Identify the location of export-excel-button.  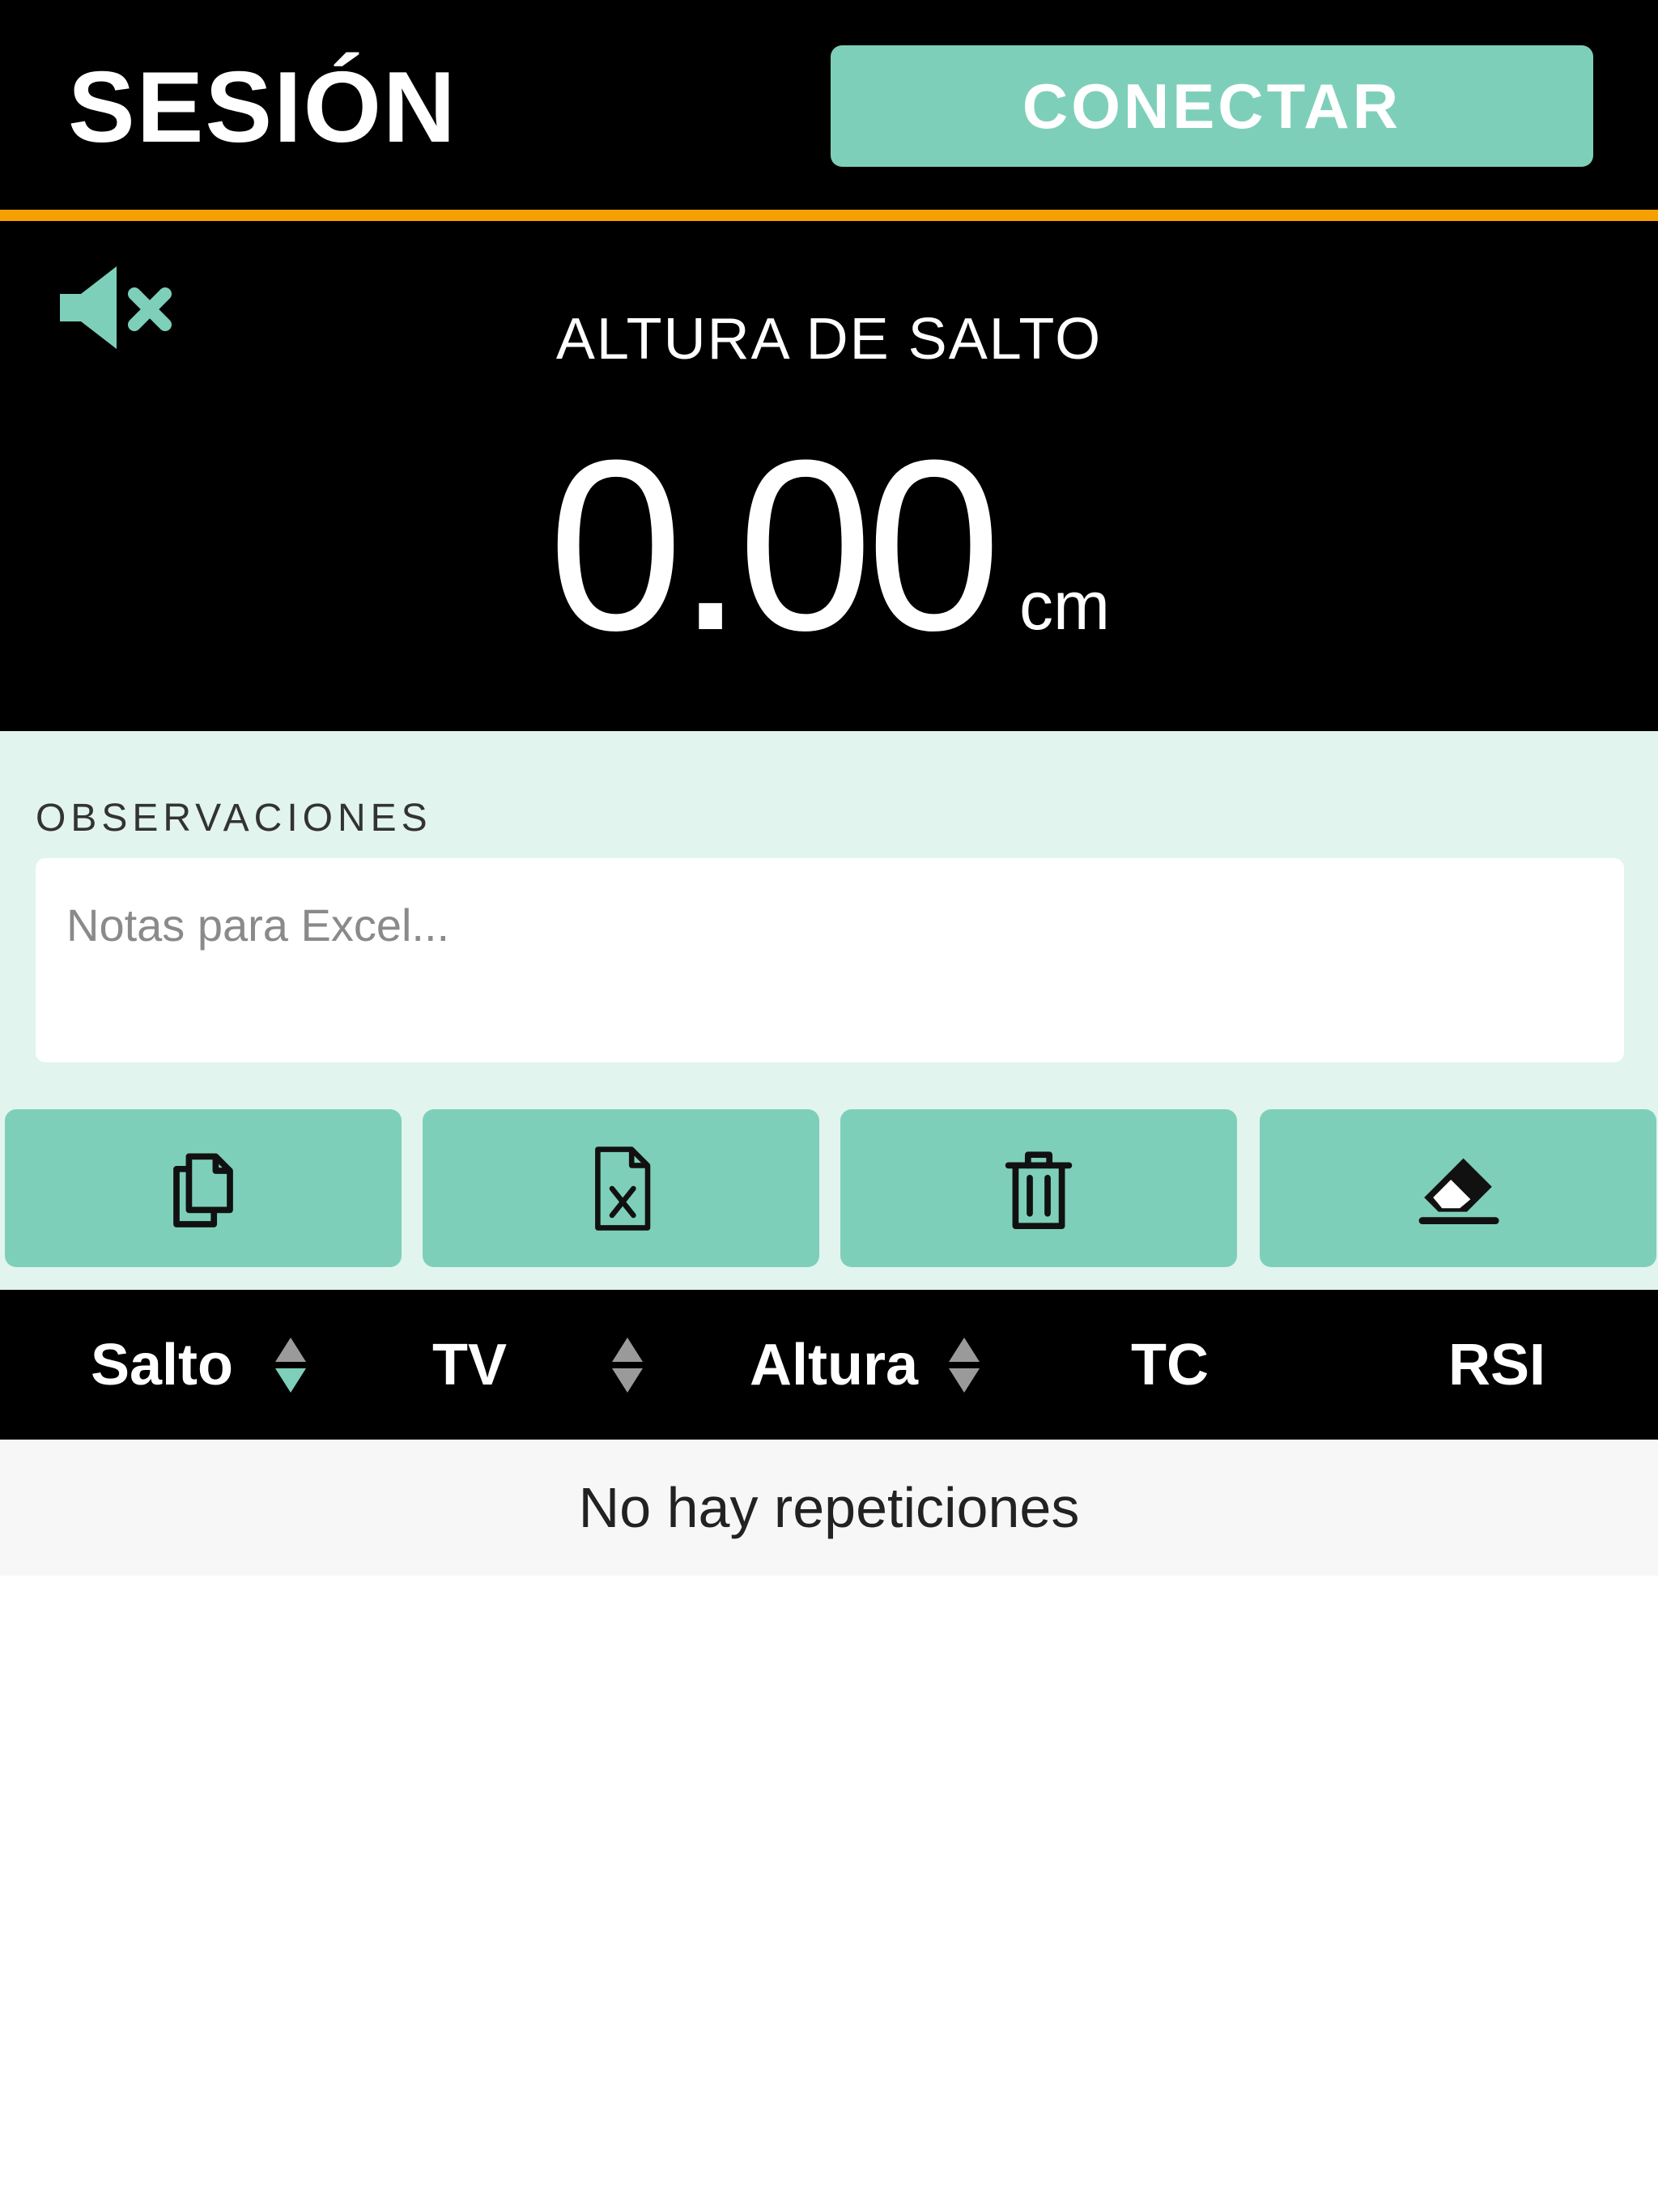
(621, 1188).